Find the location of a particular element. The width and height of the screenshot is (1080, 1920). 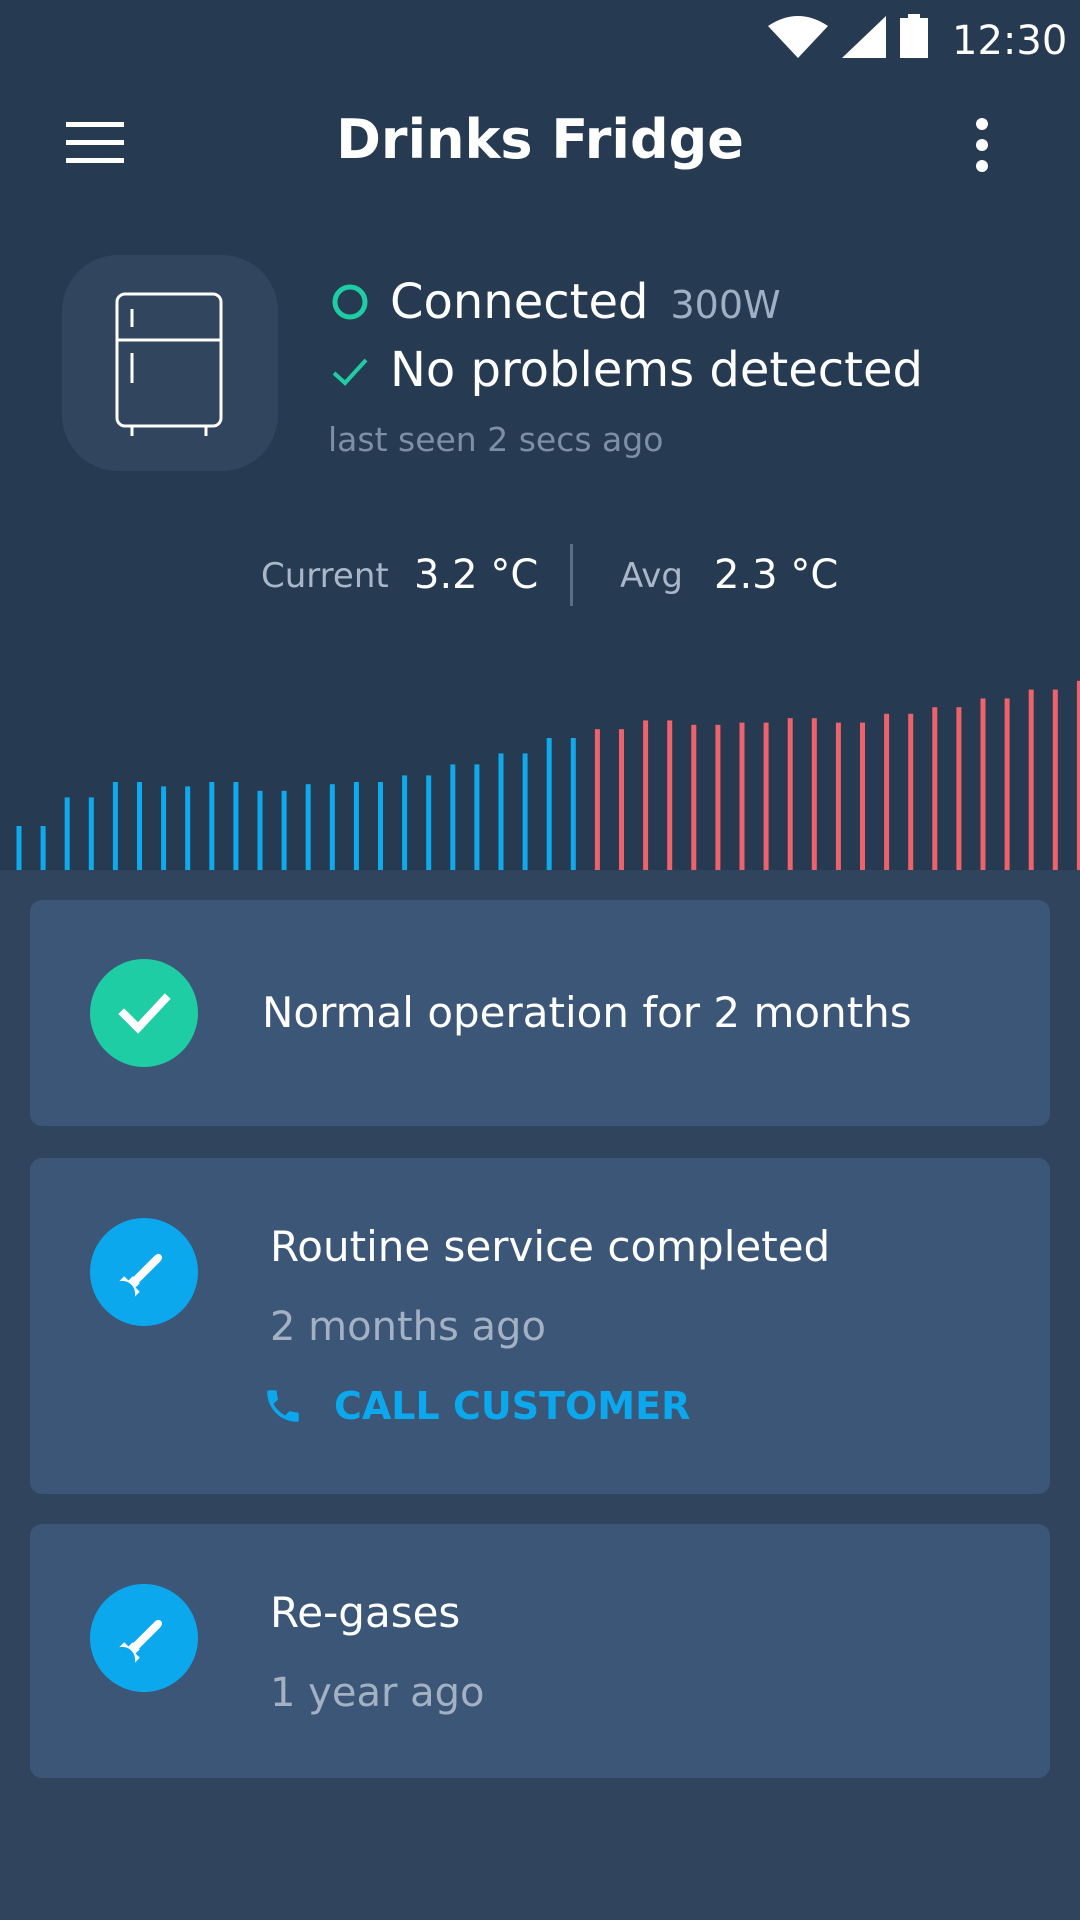

power-value: 300W is located at coordinates (725, 305).